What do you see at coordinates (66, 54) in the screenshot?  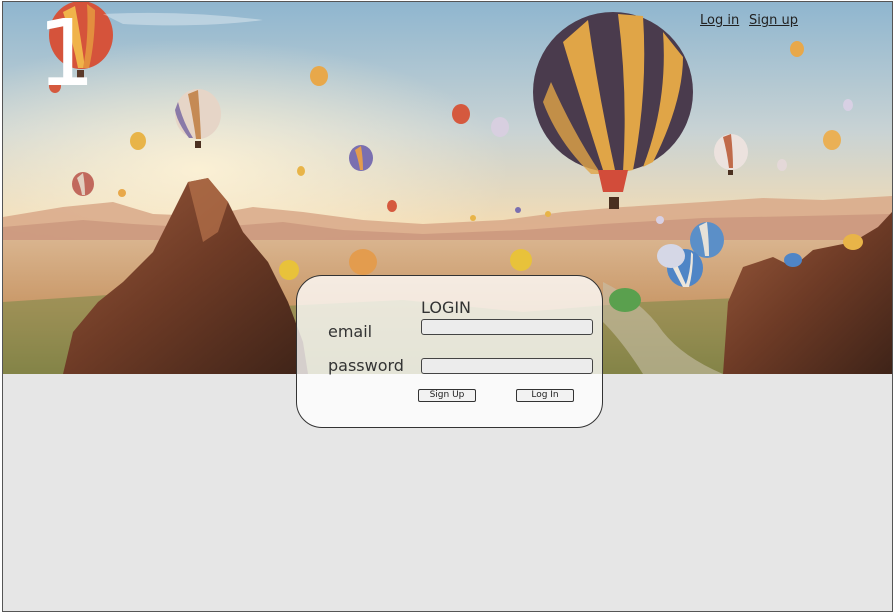 I see `page-number: 1` at bounding box center [66, 54].